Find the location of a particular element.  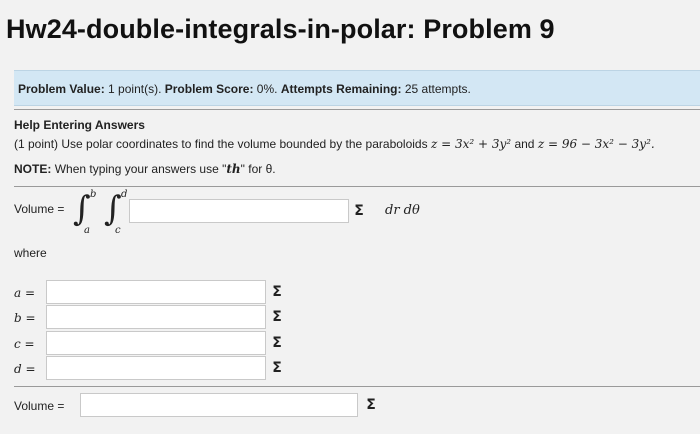

attempts-remaining-label: Attempts Remaining: is located at coordinates (341, 89).